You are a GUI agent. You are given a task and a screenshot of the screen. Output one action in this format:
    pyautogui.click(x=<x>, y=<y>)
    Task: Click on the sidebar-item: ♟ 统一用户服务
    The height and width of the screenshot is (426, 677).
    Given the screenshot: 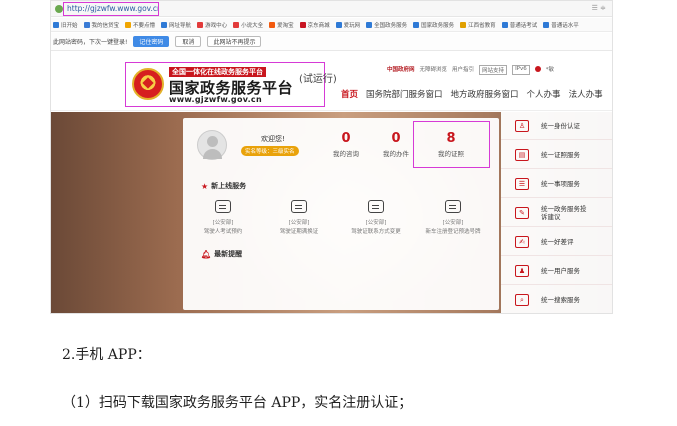 What is the action you would take?
    pyautogui.click(x=556, y=271)
    